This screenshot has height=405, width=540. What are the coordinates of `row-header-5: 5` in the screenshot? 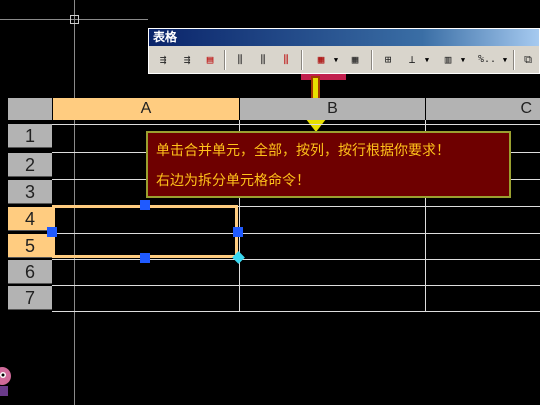 It's located at (30, 246).